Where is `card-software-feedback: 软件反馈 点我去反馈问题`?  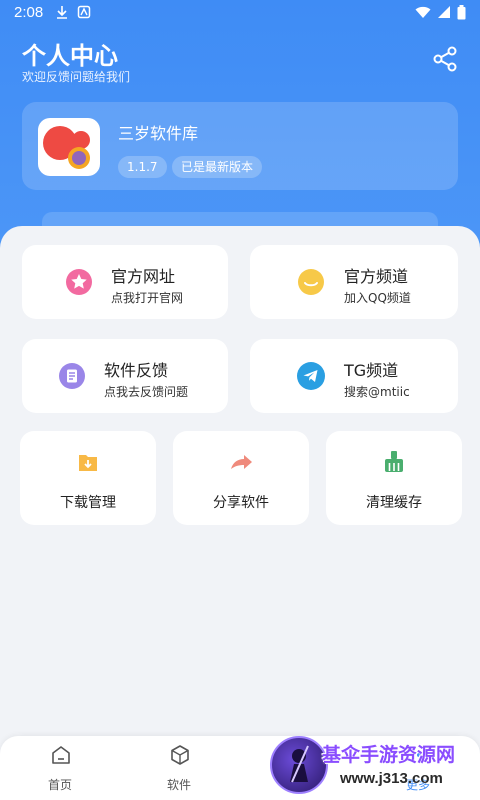 card-software-feedback: 软件反馈 点我去反馈问题 is located at coordinates (125, 376).